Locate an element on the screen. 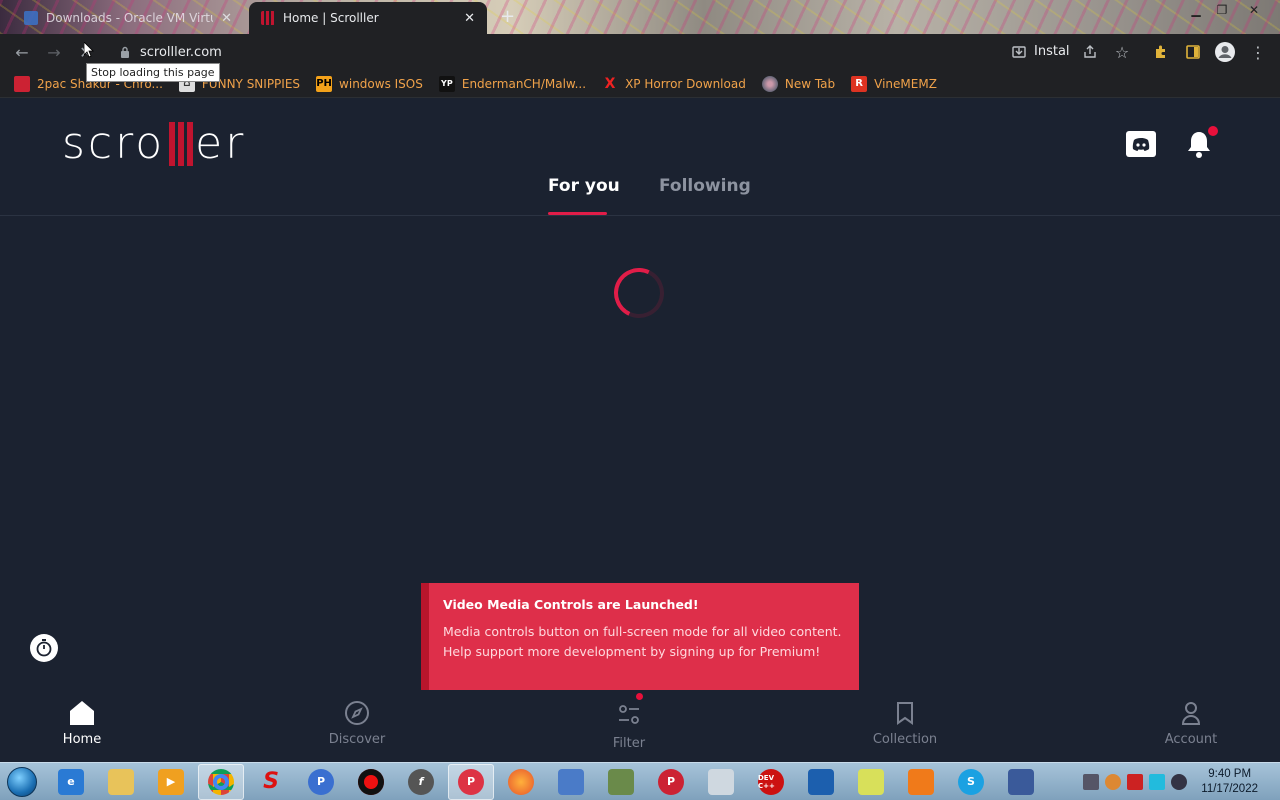 The height and width of the screenshot is (800, 1280). start-button is located at coordinates (22, 781).